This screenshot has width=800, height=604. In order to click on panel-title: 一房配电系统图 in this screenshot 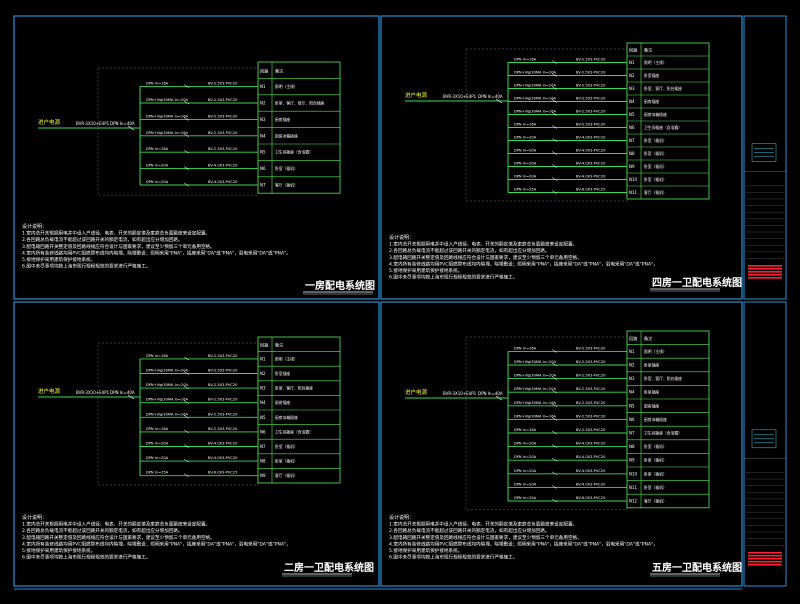, I will do `click(340, 285)`.